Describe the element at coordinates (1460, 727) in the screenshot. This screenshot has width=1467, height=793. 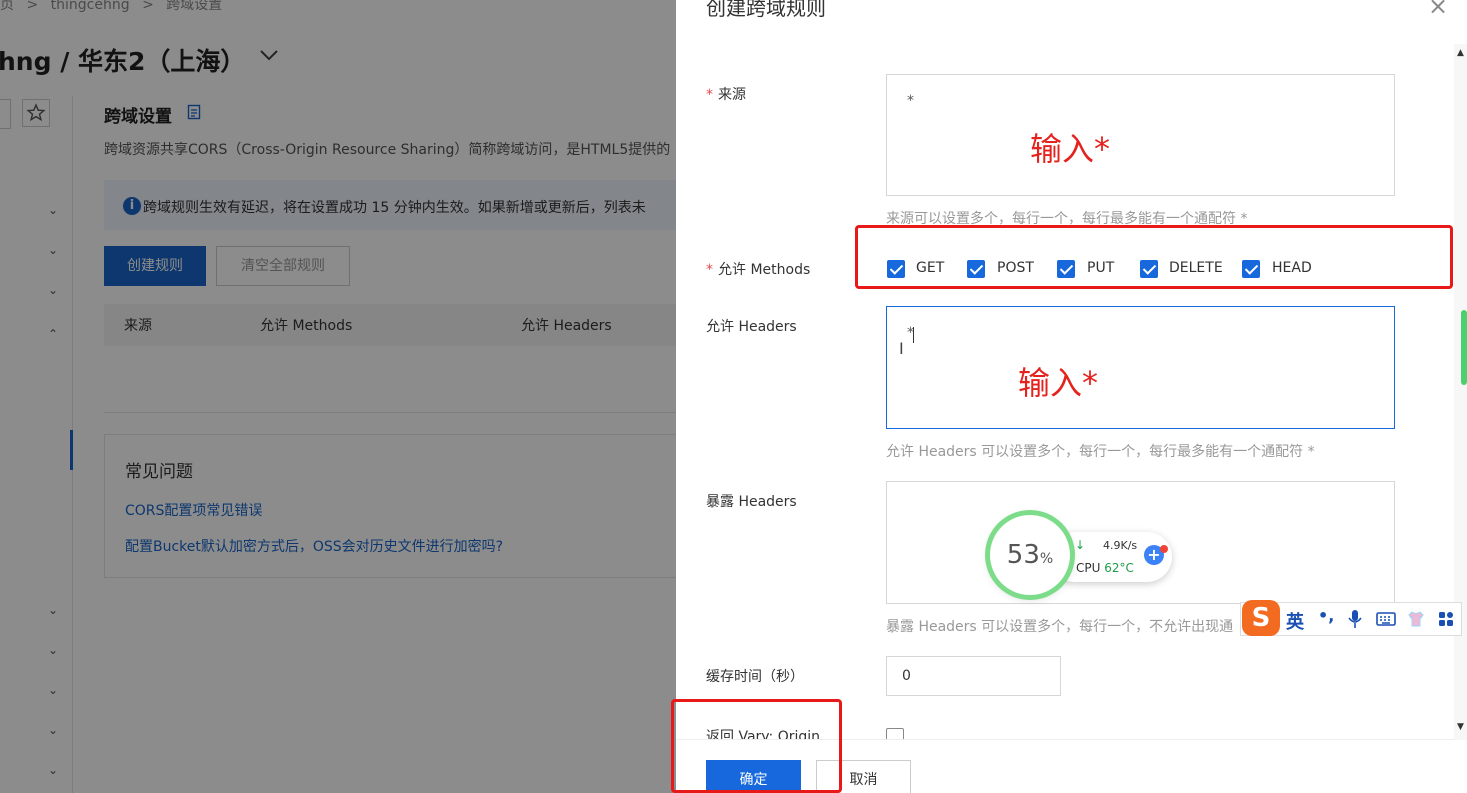
I see `scroll-down-icon: ▼` at that location.